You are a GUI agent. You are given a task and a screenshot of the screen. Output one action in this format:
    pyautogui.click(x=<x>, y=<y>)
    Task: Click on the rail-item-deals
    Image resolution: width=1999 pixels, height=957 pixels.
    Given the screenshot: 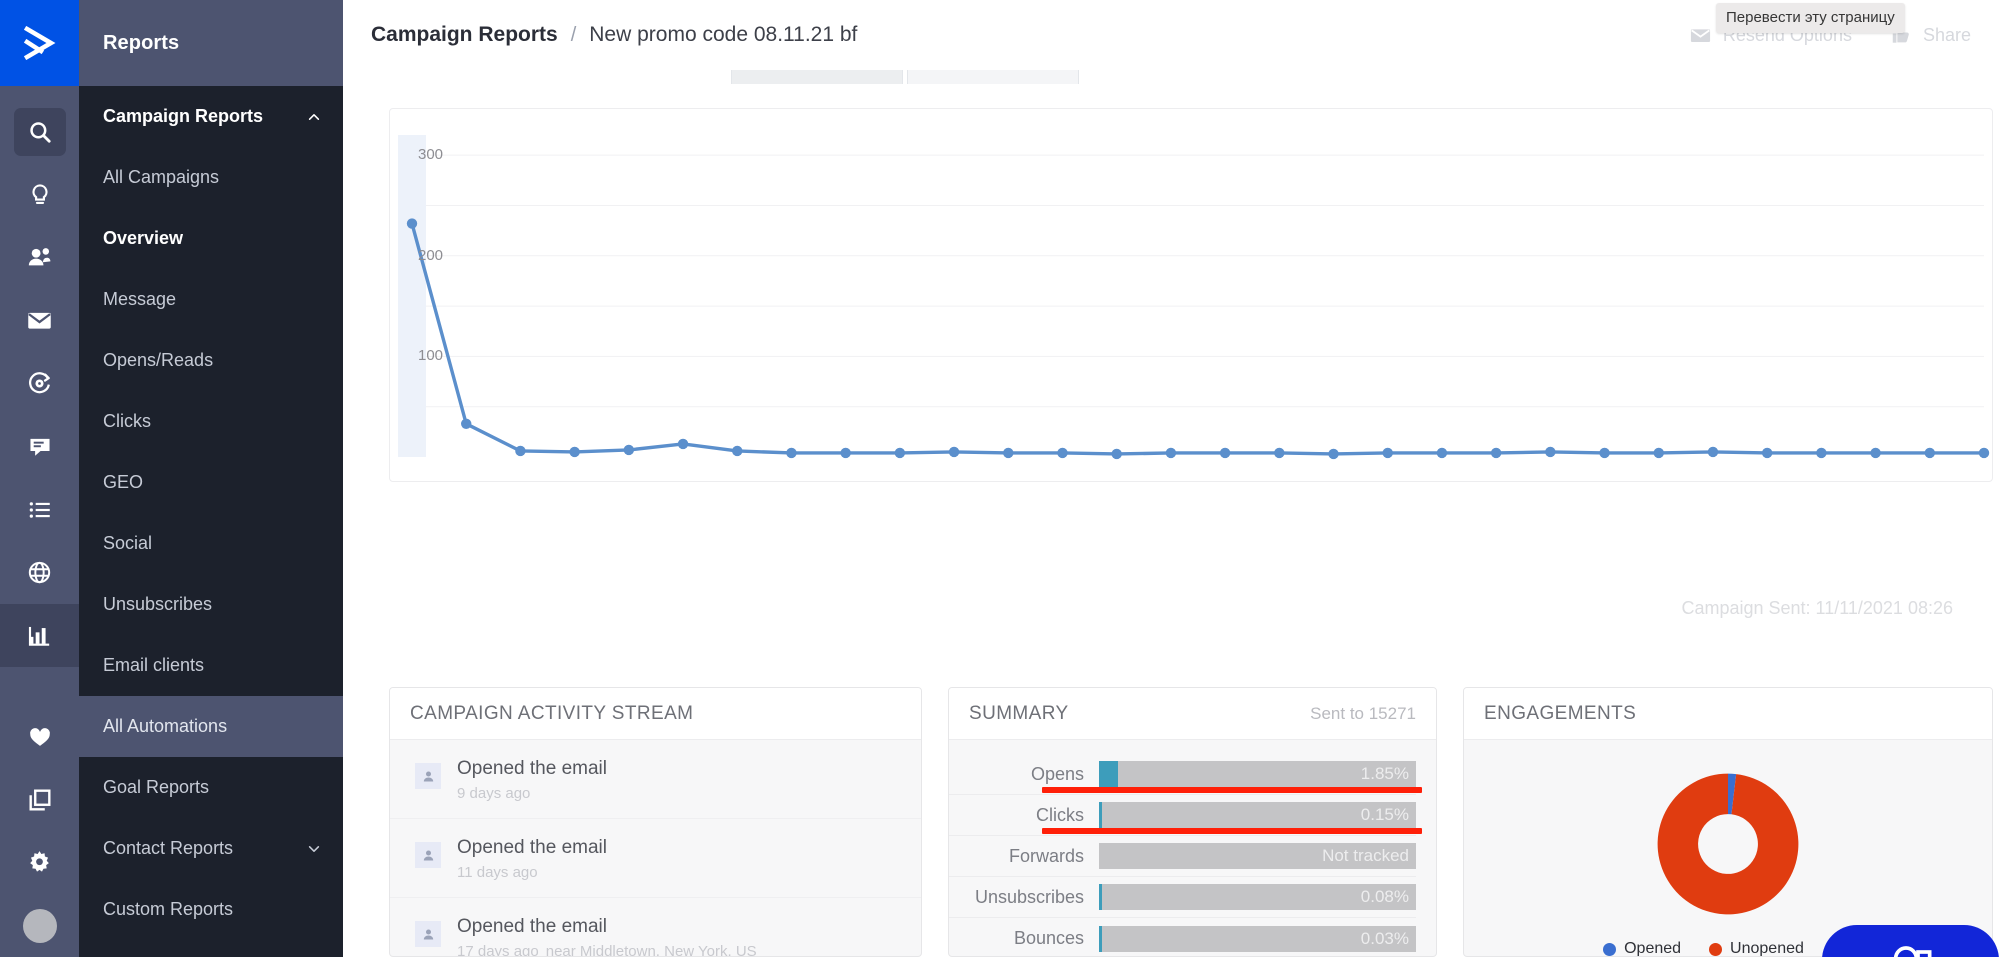 What is the action you would take?
    pyautogui.click(x=39, y=194)
    